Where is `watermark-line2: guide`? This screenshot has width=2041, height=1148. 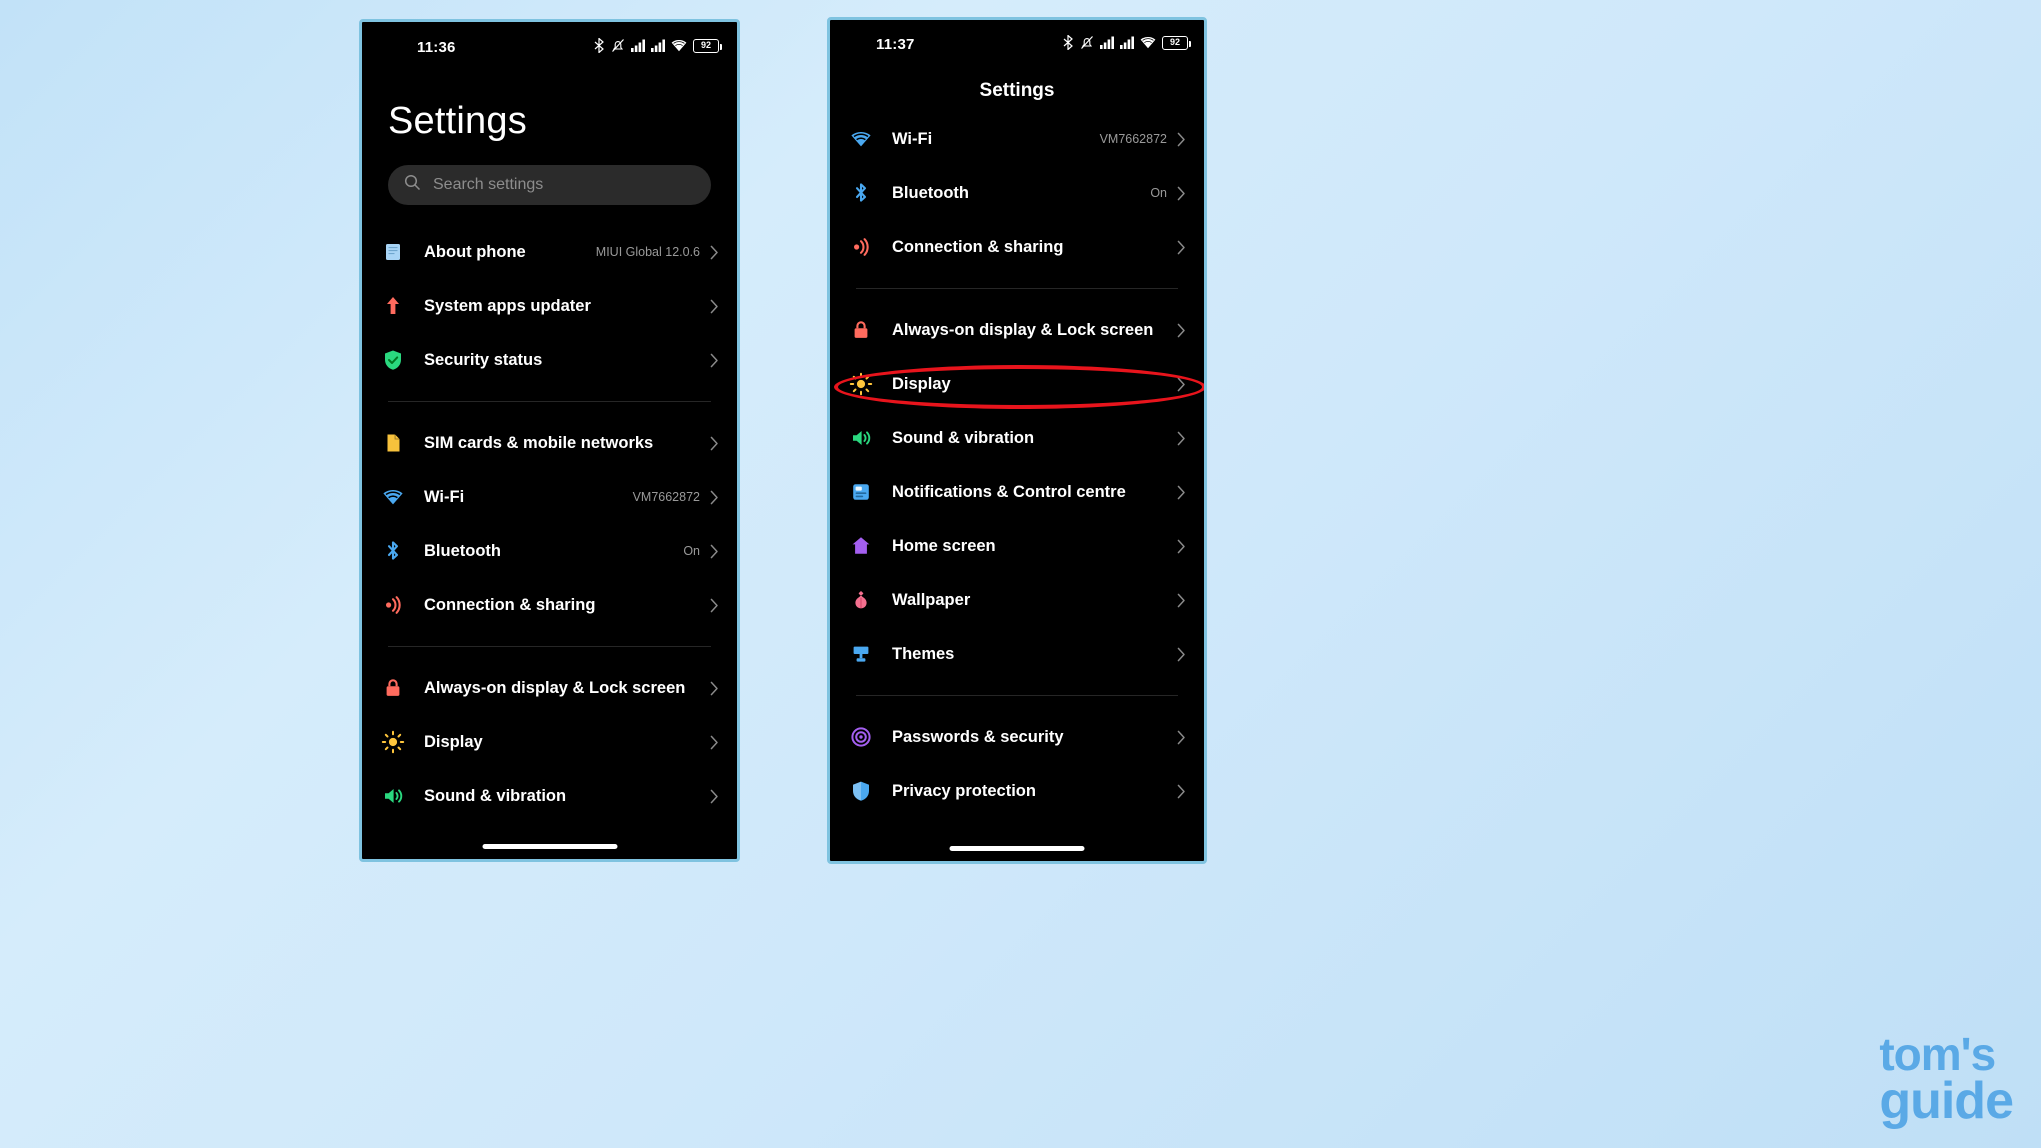
watermark-line2: guide is located at coordinates (1946, 1100).